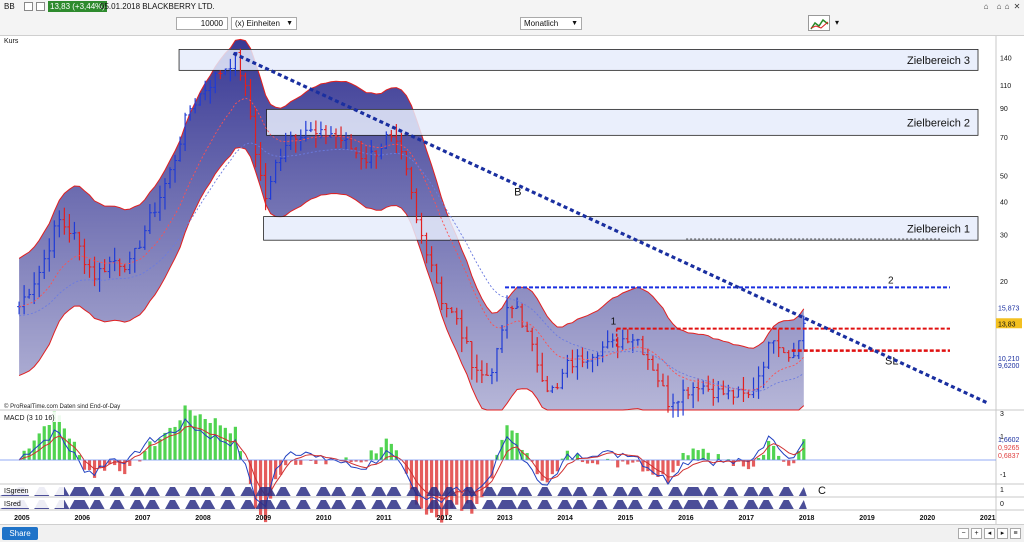 The image size is (1024, 542). What do you see at coordinates (505, 518) in the screenshot?
I see `x-tick-label: 2013` at bounding box center [505, 518].